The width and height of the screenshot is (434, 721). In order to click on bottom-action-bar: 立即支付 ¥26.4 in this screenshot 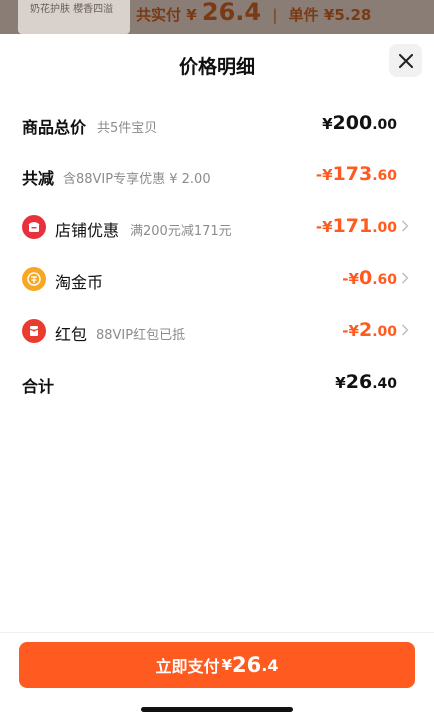, I will do `click(217, 676)`.